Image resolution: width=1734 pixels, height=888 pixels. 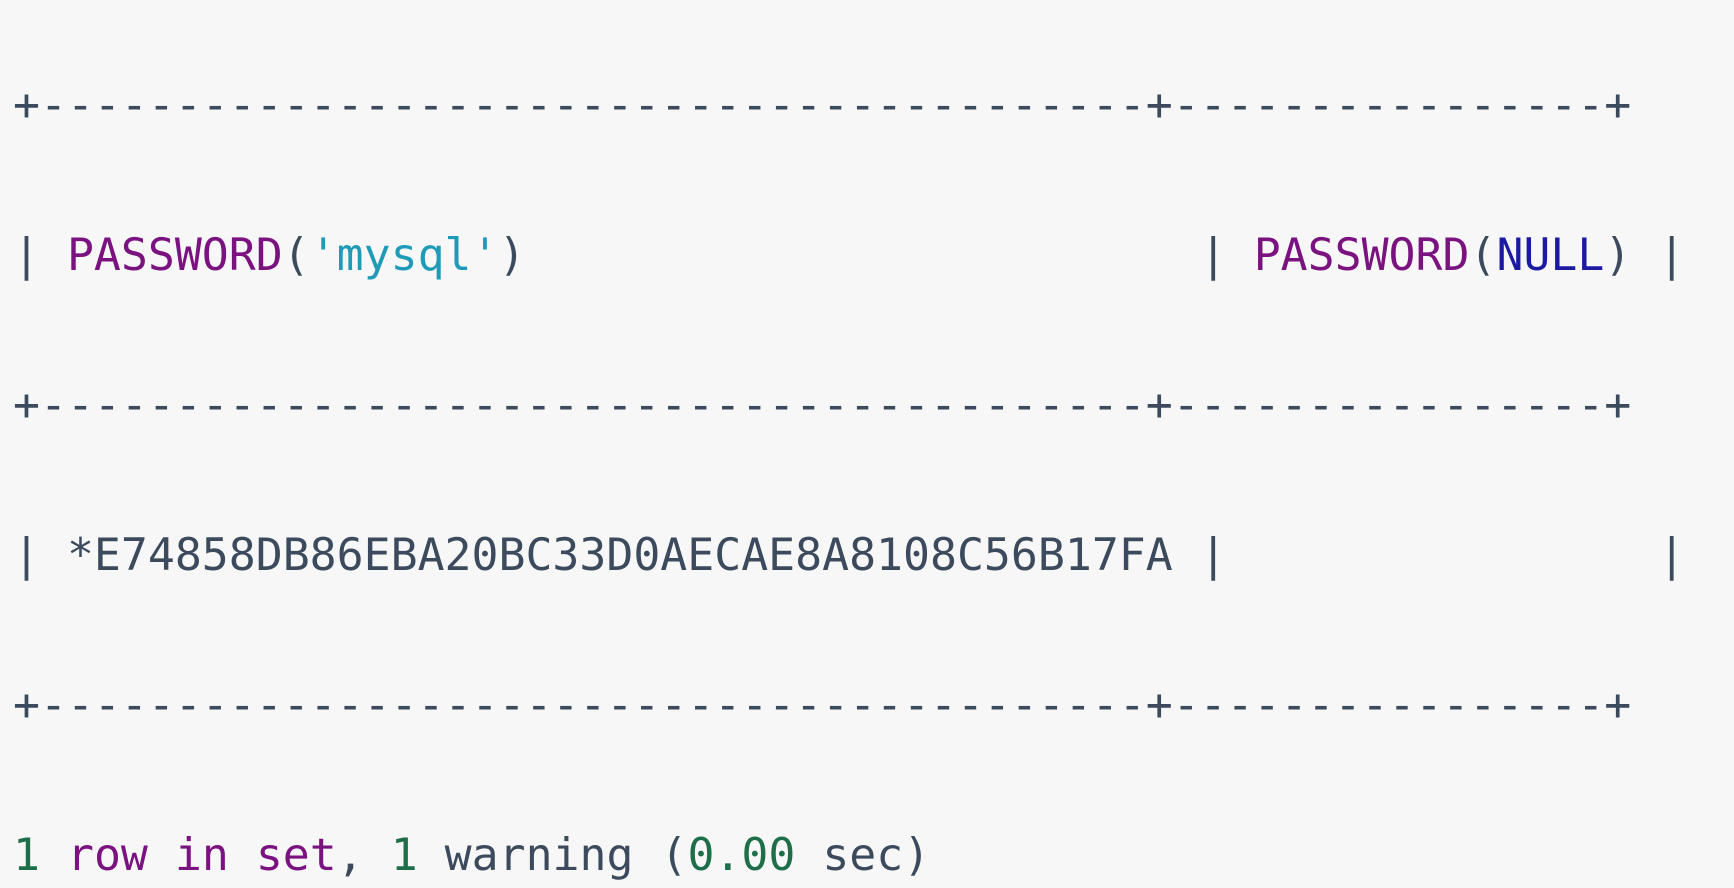 I want to click on header-col2-close-paren: ), so click(x=1618, y=254).